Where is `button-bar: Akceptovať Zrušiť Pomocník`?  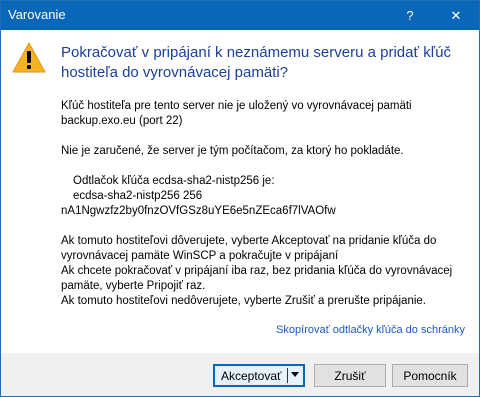 button-bar: Akceptovať Zrušiť Pomocník is located at coordinates (240, 374).